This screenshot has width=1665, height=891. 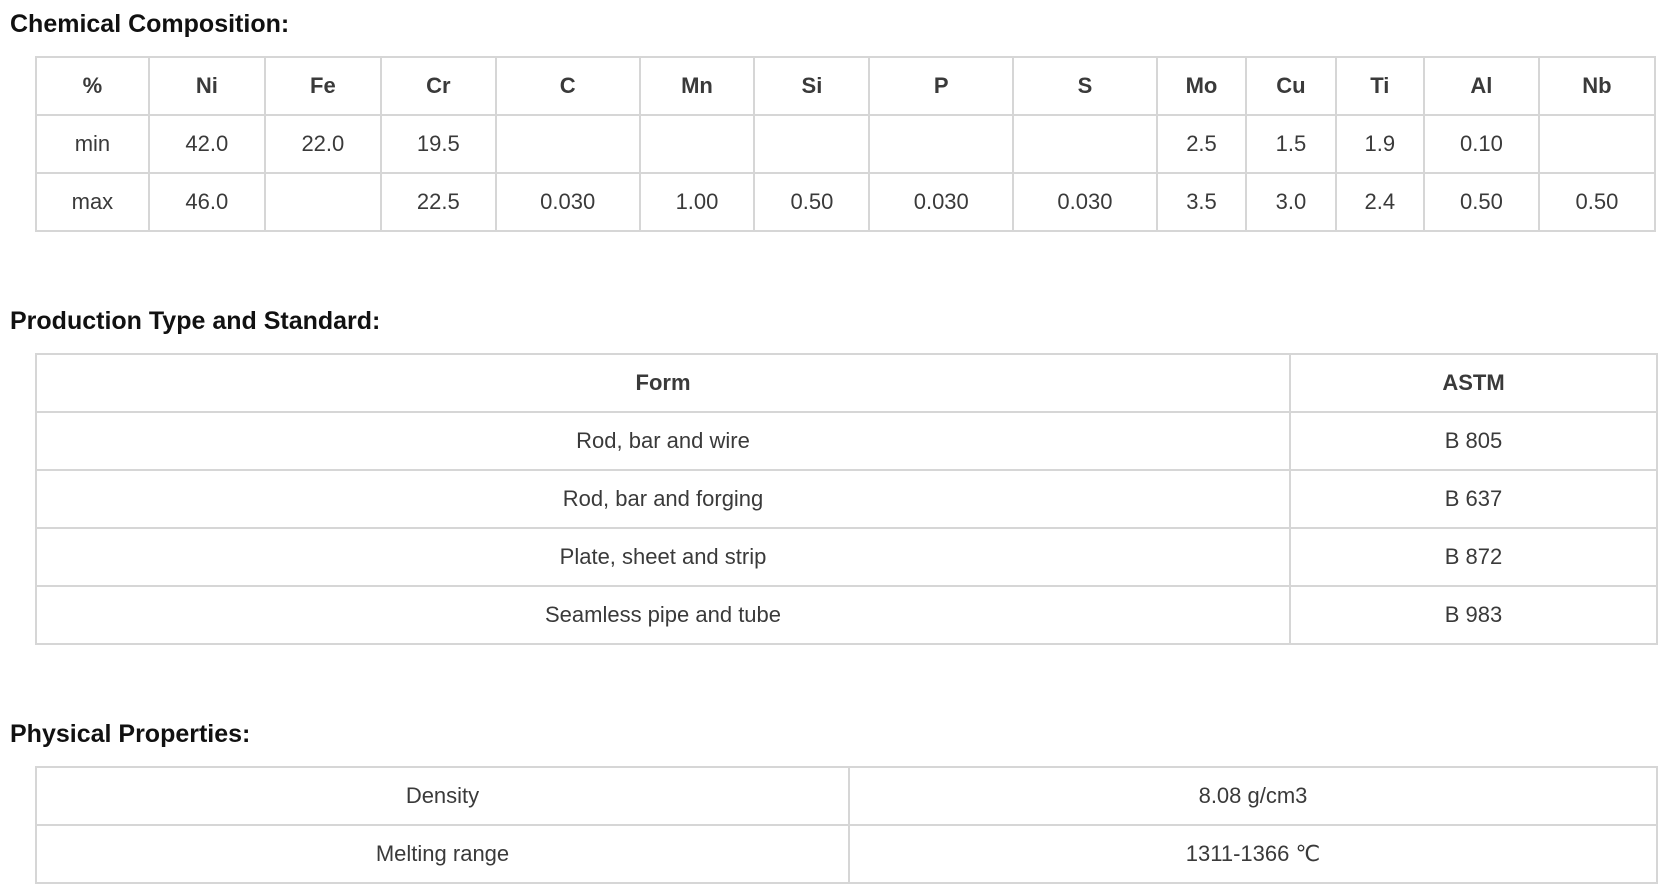 I want to click on astm-cell: B 637, so click(x=1473, y=499).